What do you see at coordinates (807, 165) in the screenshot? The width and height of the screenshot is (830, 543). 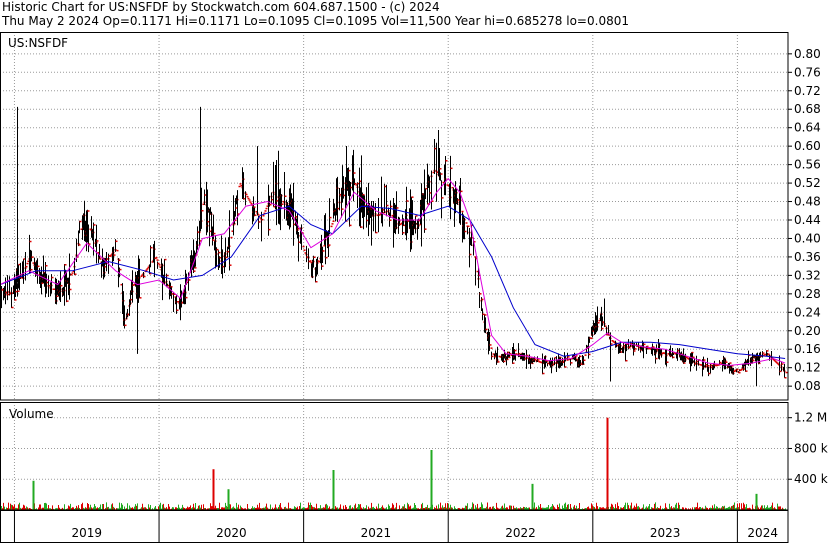 I see `price-tick-label: 0.56` at bounding box center [807, 165].